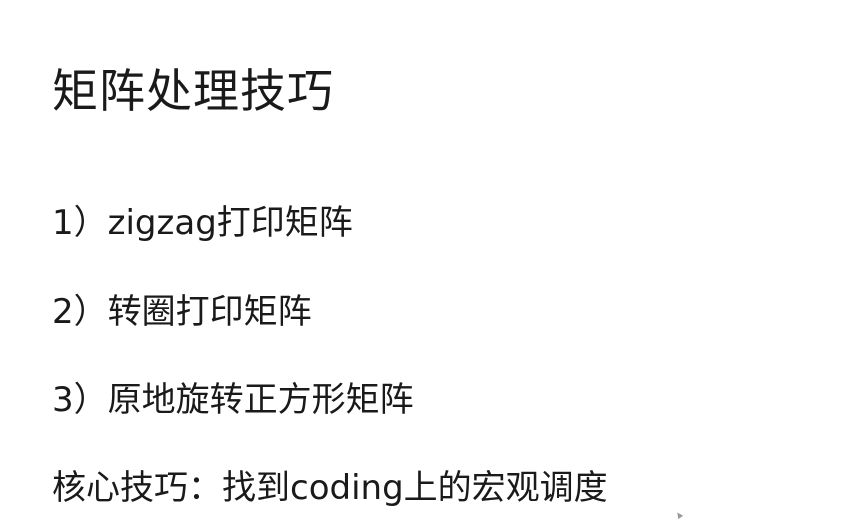 This screenshot has width=862, height=521. Describe the element at coordinates (230, 223) in the screenshot. I see `list-item-text: zigzag打印矩阵` at that location.